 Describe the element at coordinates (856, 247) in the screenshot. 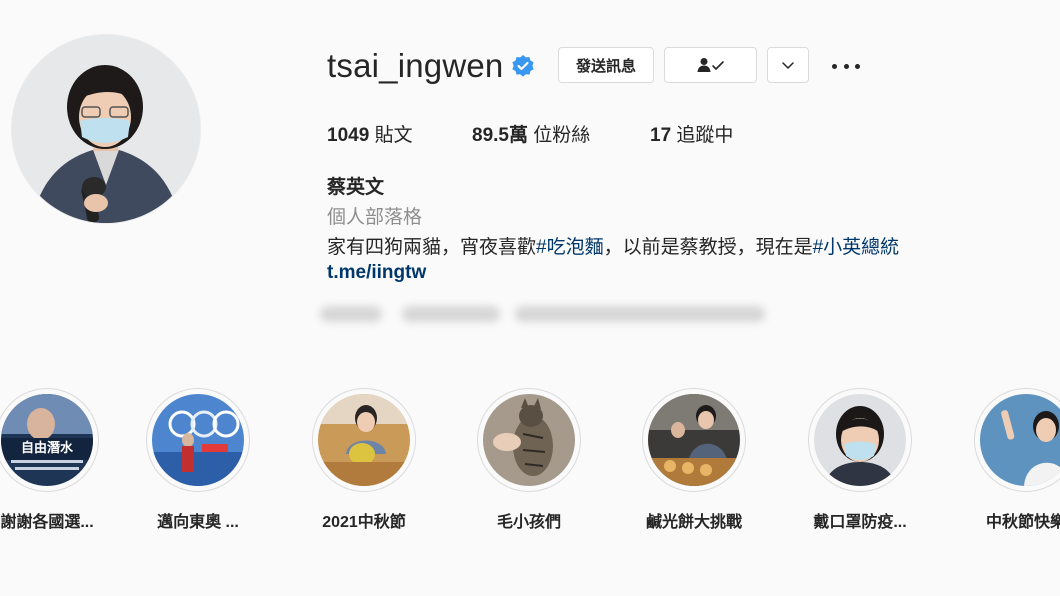

I see `bio-hashtag-link: #小英總統` at that location.